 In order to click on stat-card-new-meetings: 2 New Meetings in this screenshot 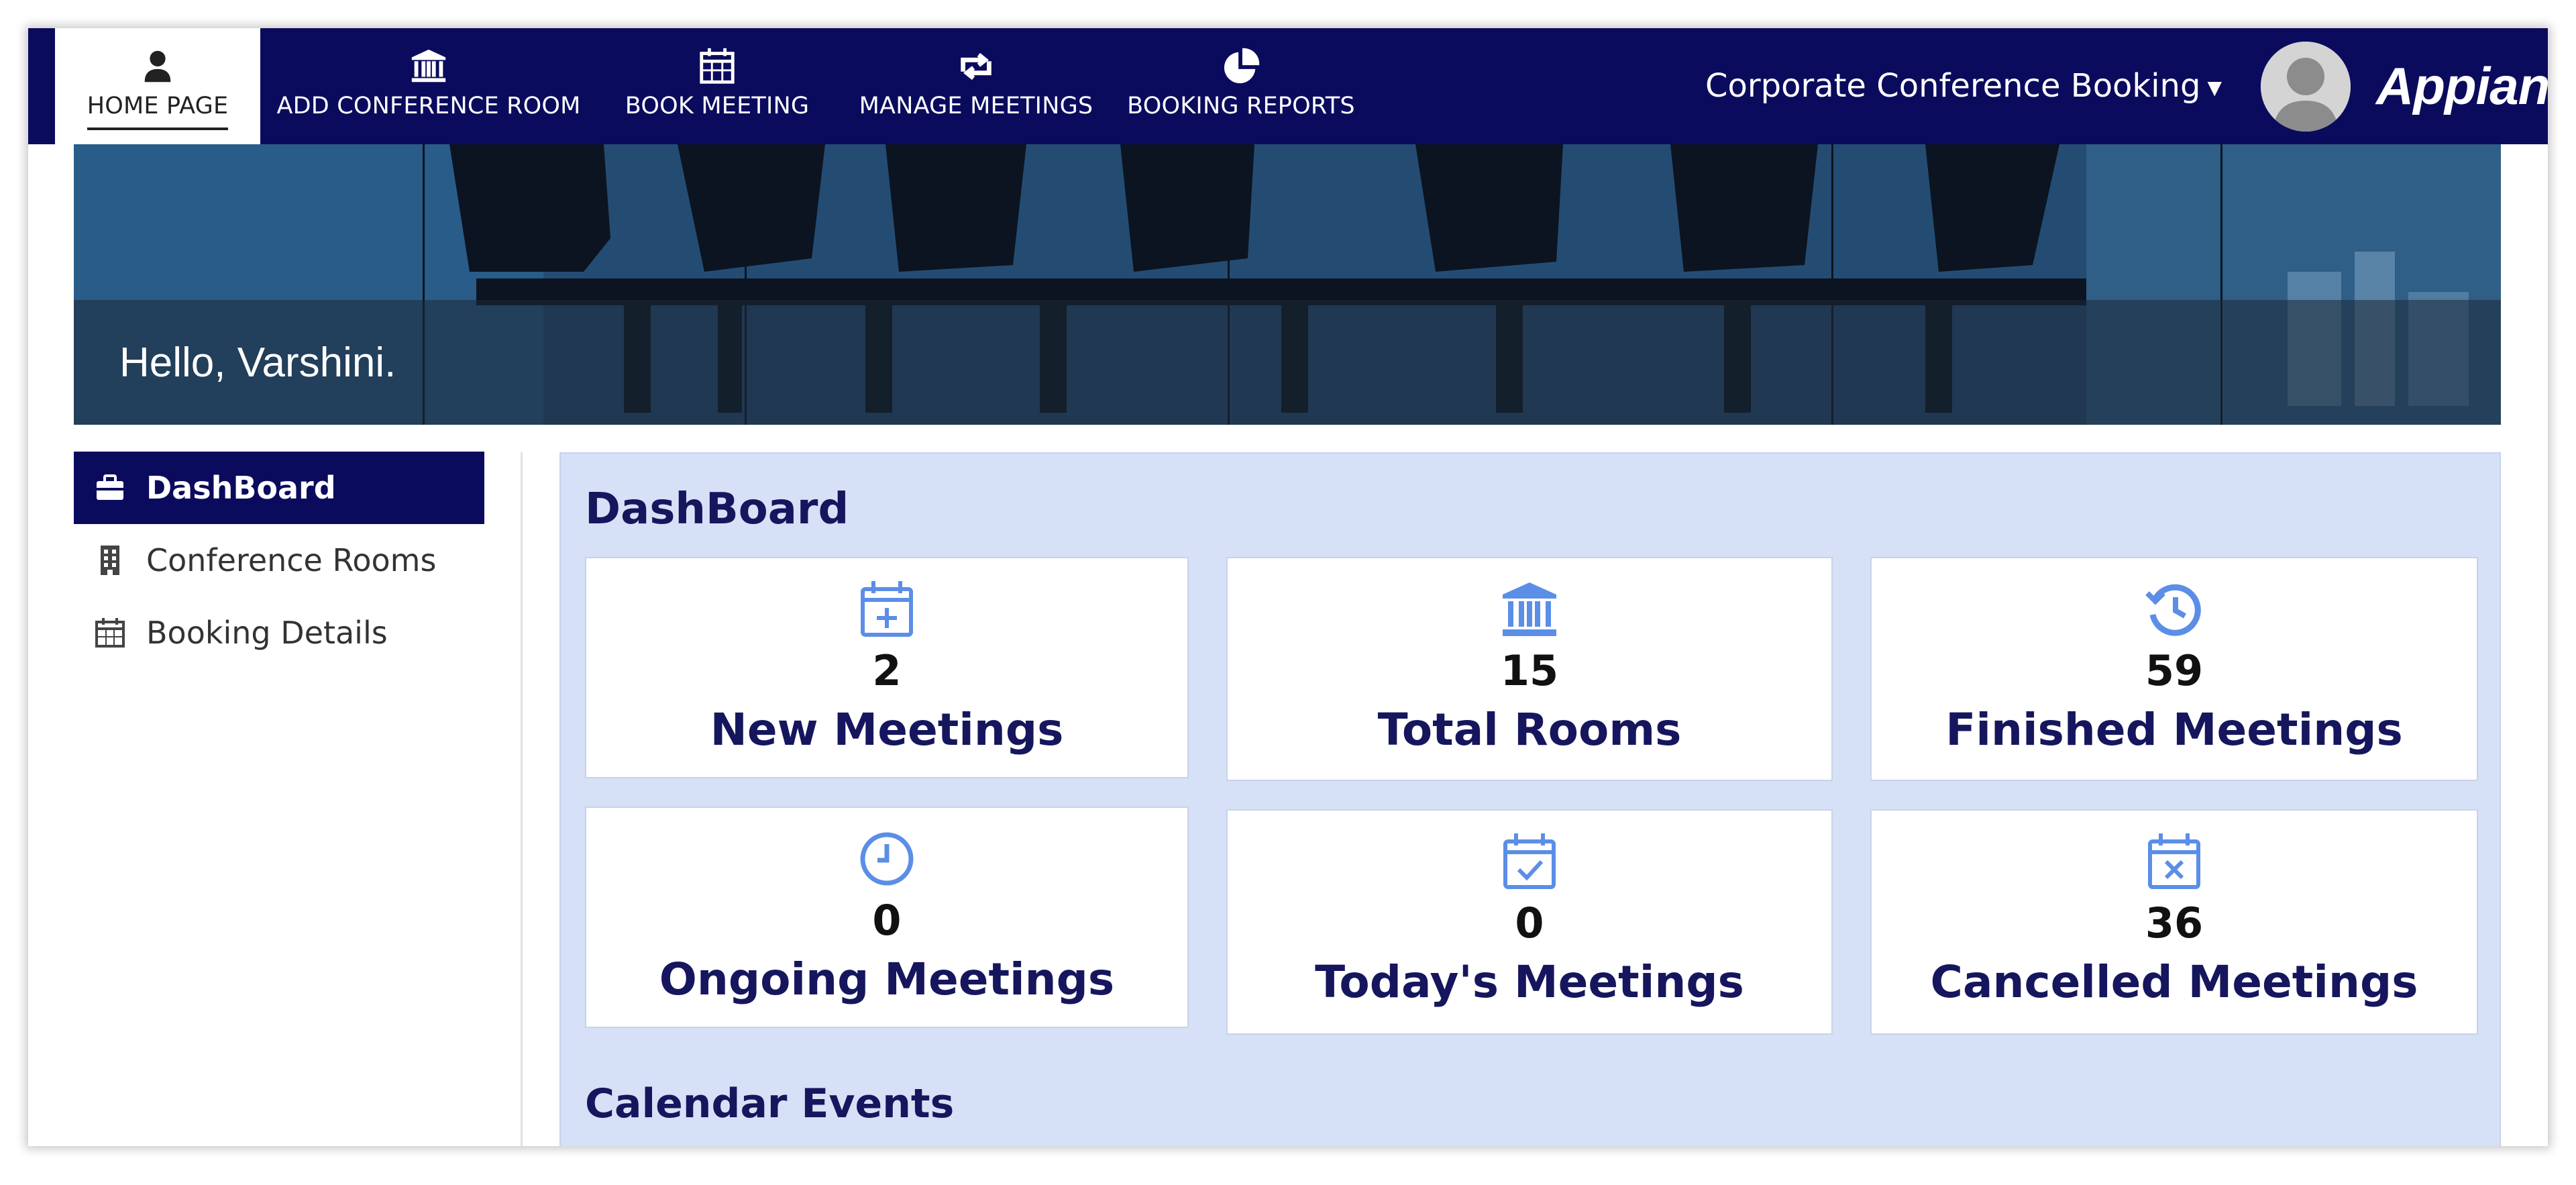, I will do `click(887, 667)`.